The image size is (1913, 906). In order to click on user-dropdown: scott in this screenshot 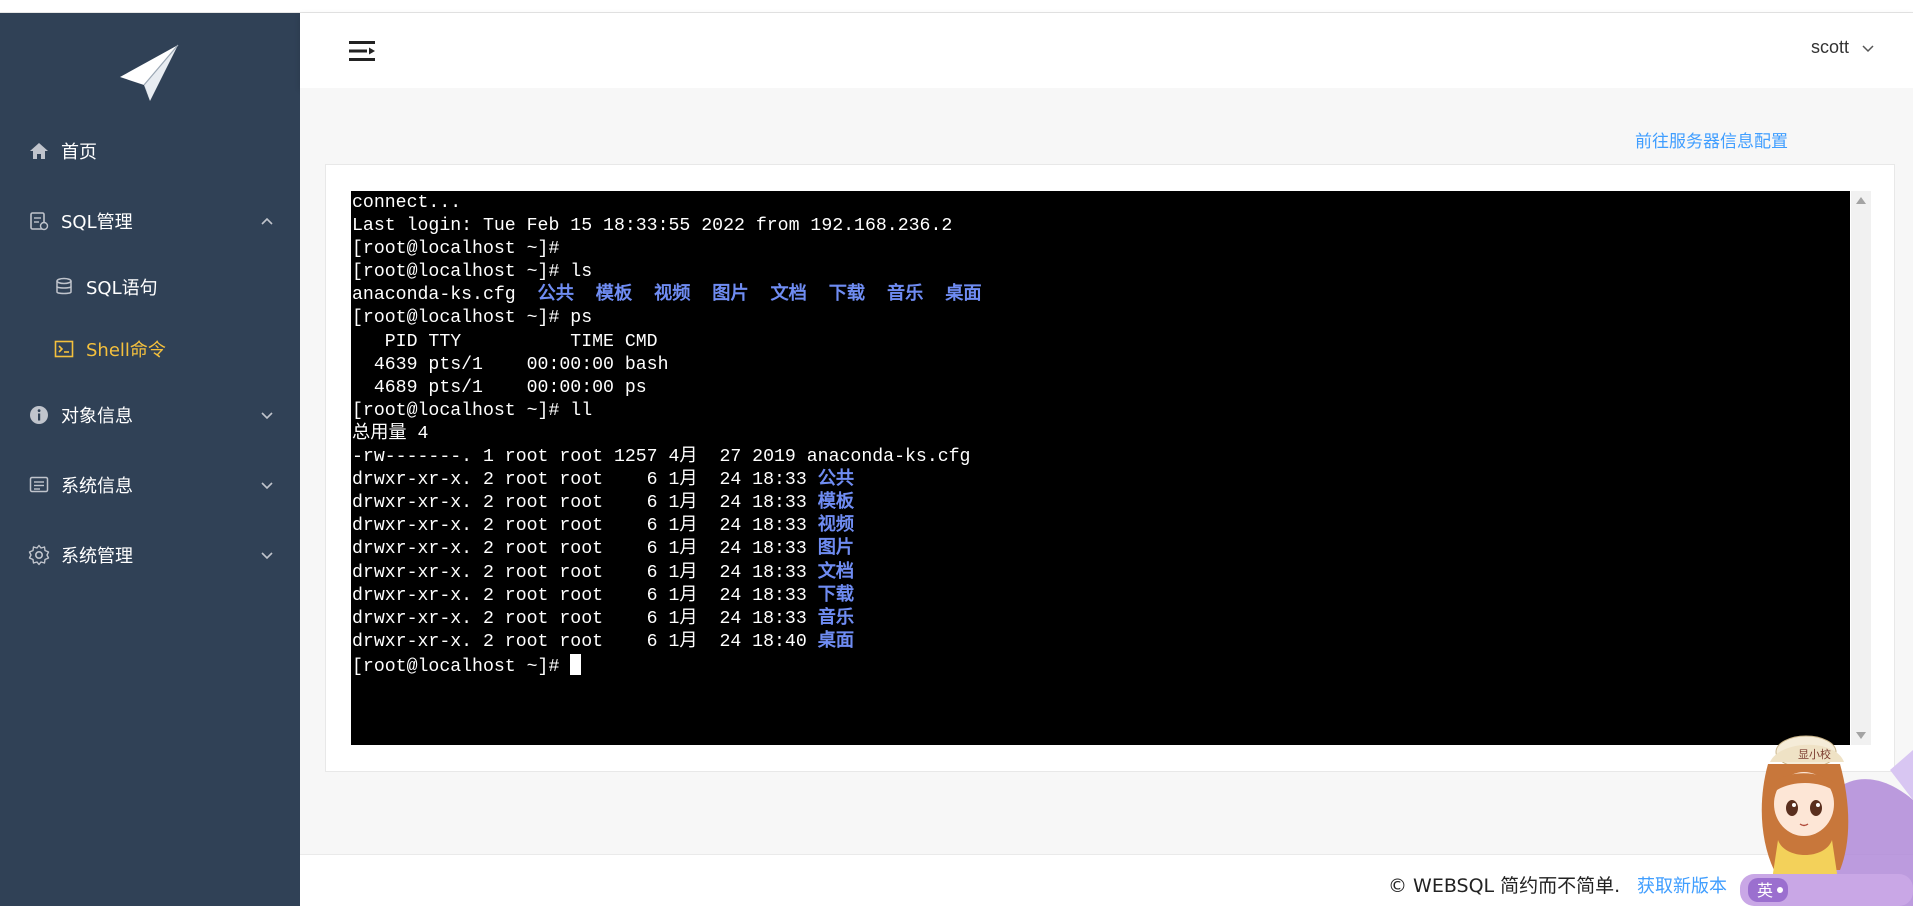, I will do `click(1843, 47)`.